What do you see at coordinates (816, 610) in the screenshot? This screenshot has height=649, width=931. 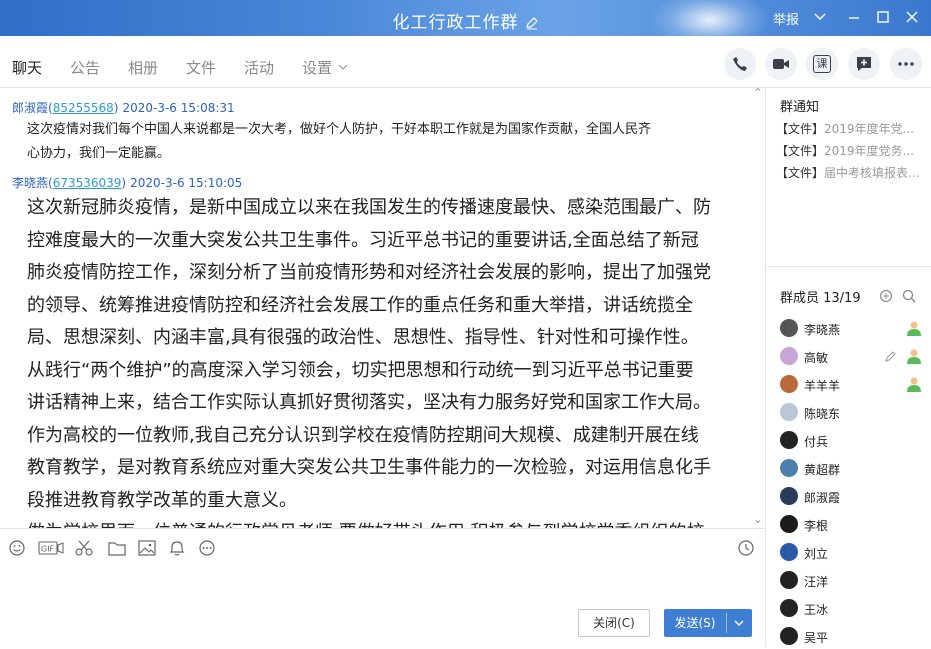 I see `member-name: 王冰` at bounding box center [816, 610].